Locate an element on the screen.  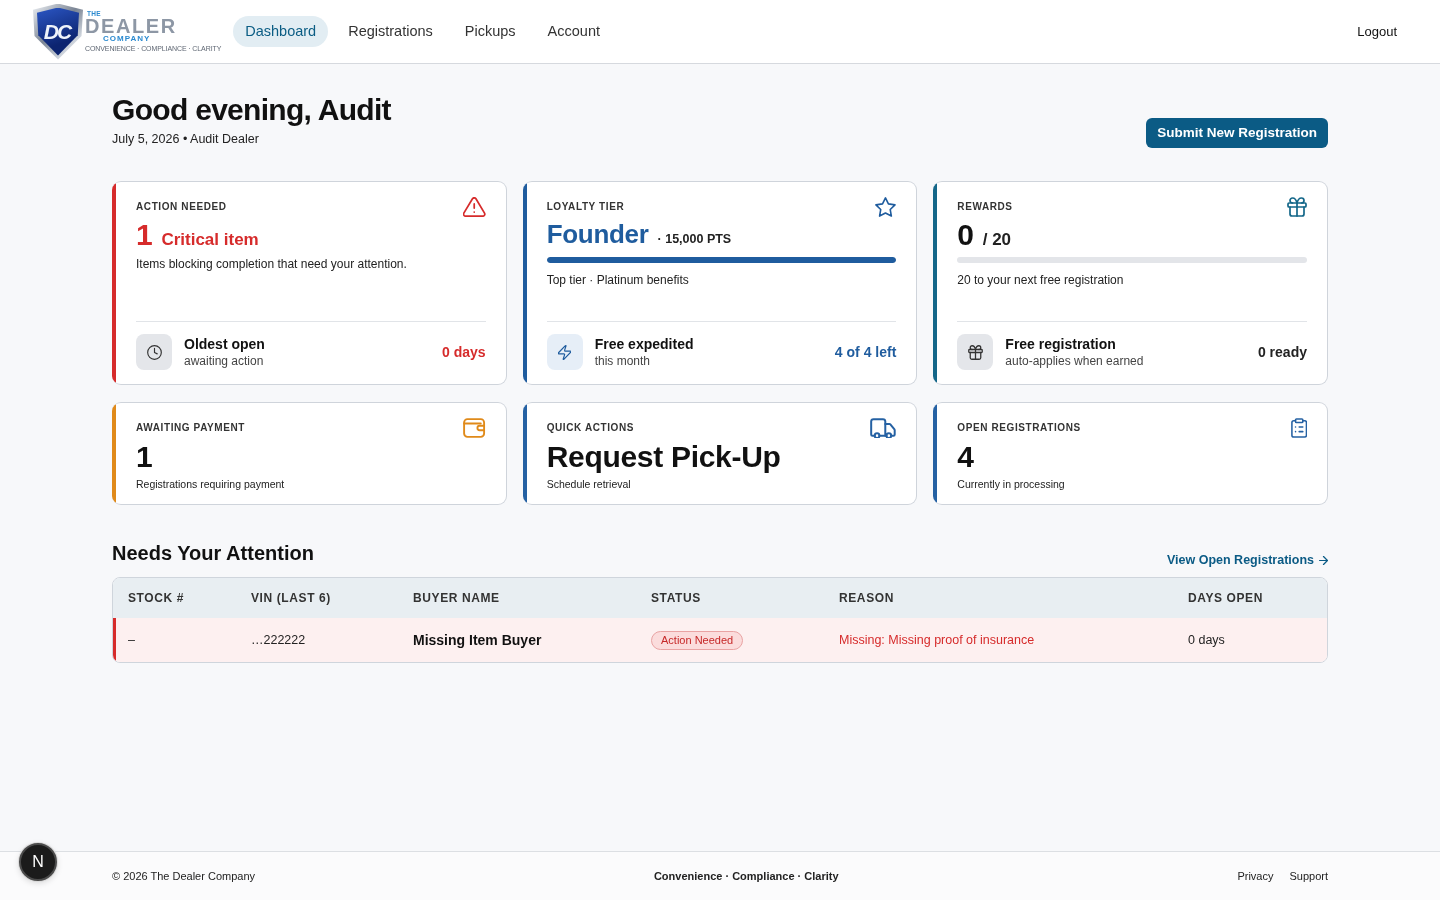
card-description: Schedule retrieval is located at coordinates (589, 484).